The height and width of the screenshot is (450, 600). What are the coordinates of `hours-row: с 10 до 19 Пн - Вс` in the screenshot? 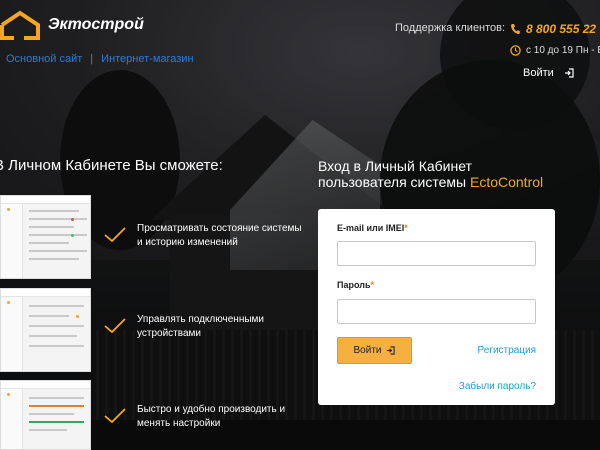 It's located at (555, 50).